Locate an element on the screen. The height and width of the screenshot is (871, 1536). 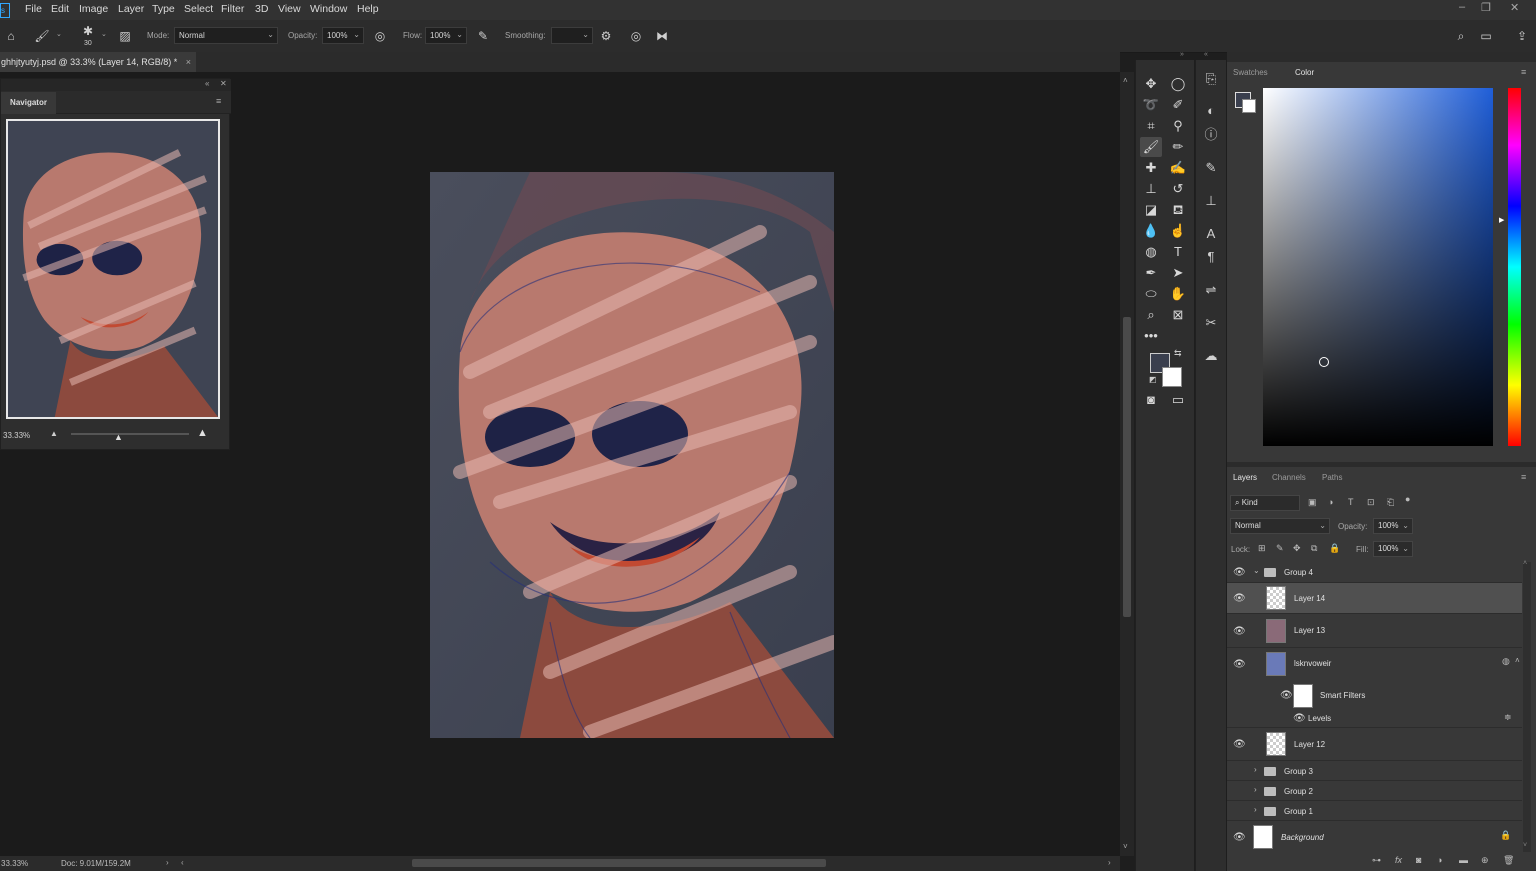
layer-row-lsknvoweir: 👁 lsknvoweir ◍ ˄ is located at coordinates (1374, 664).